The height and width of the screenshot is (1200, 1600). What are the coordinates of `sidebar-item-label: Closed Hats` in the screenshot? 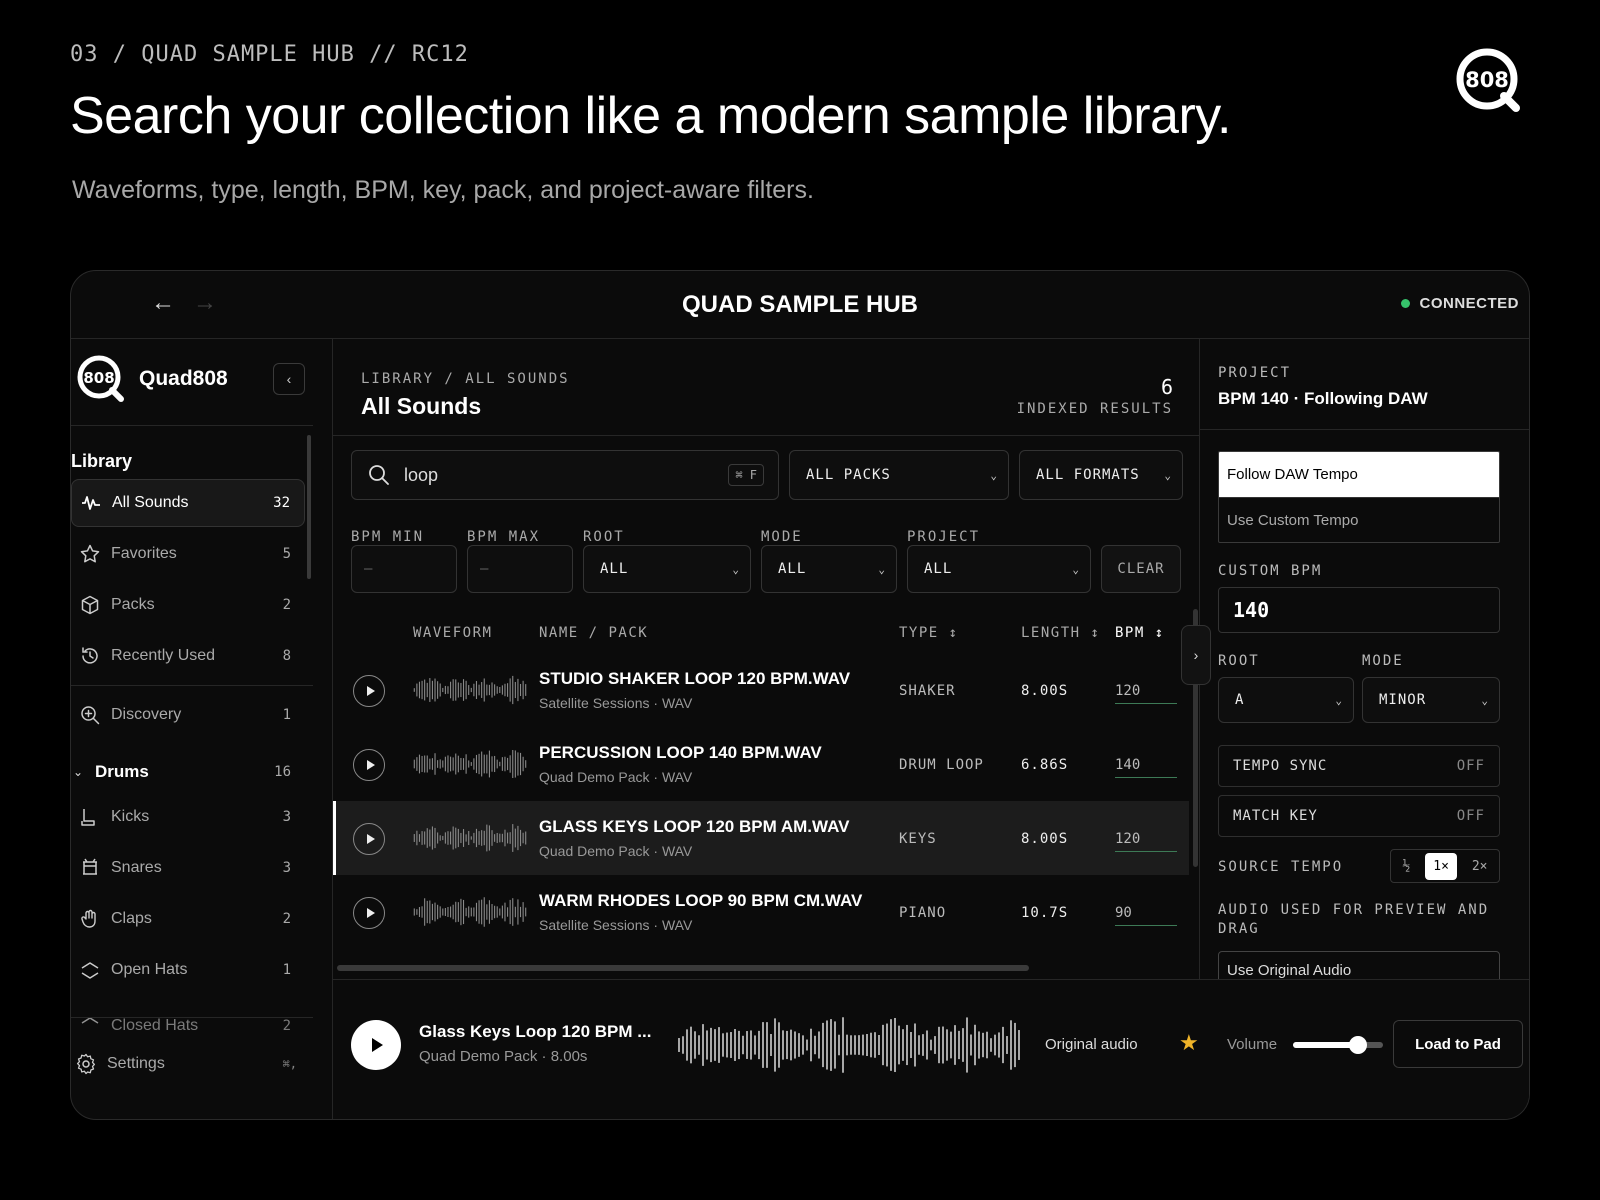 It's located at (155, 1025).